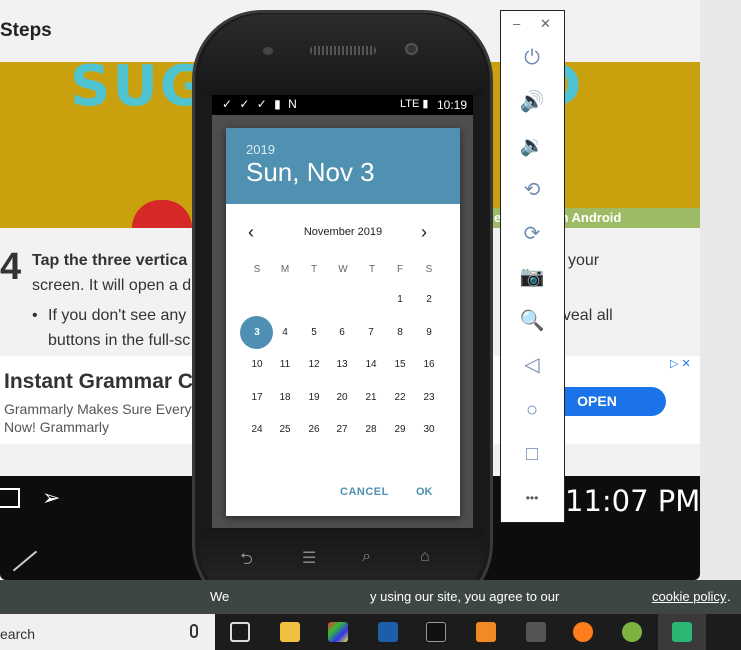 Image resolution: width=741 pixels, height=650 pixels. What do you see at coordinates (285, 430) in the screenshot?
I see `calendar-day: 25` at bounding box center [285, 430].